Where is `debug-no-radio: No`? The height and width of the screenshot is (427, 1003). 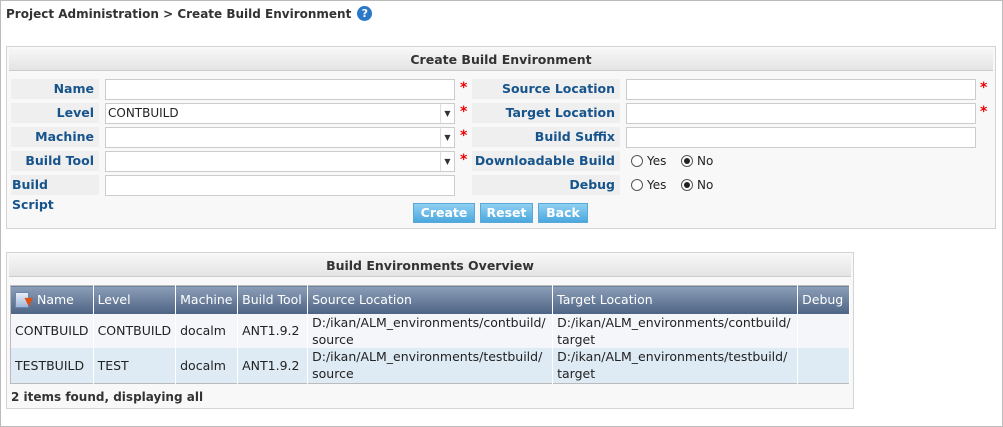 debug-no-radio: No is located at coordinates (697, 185).